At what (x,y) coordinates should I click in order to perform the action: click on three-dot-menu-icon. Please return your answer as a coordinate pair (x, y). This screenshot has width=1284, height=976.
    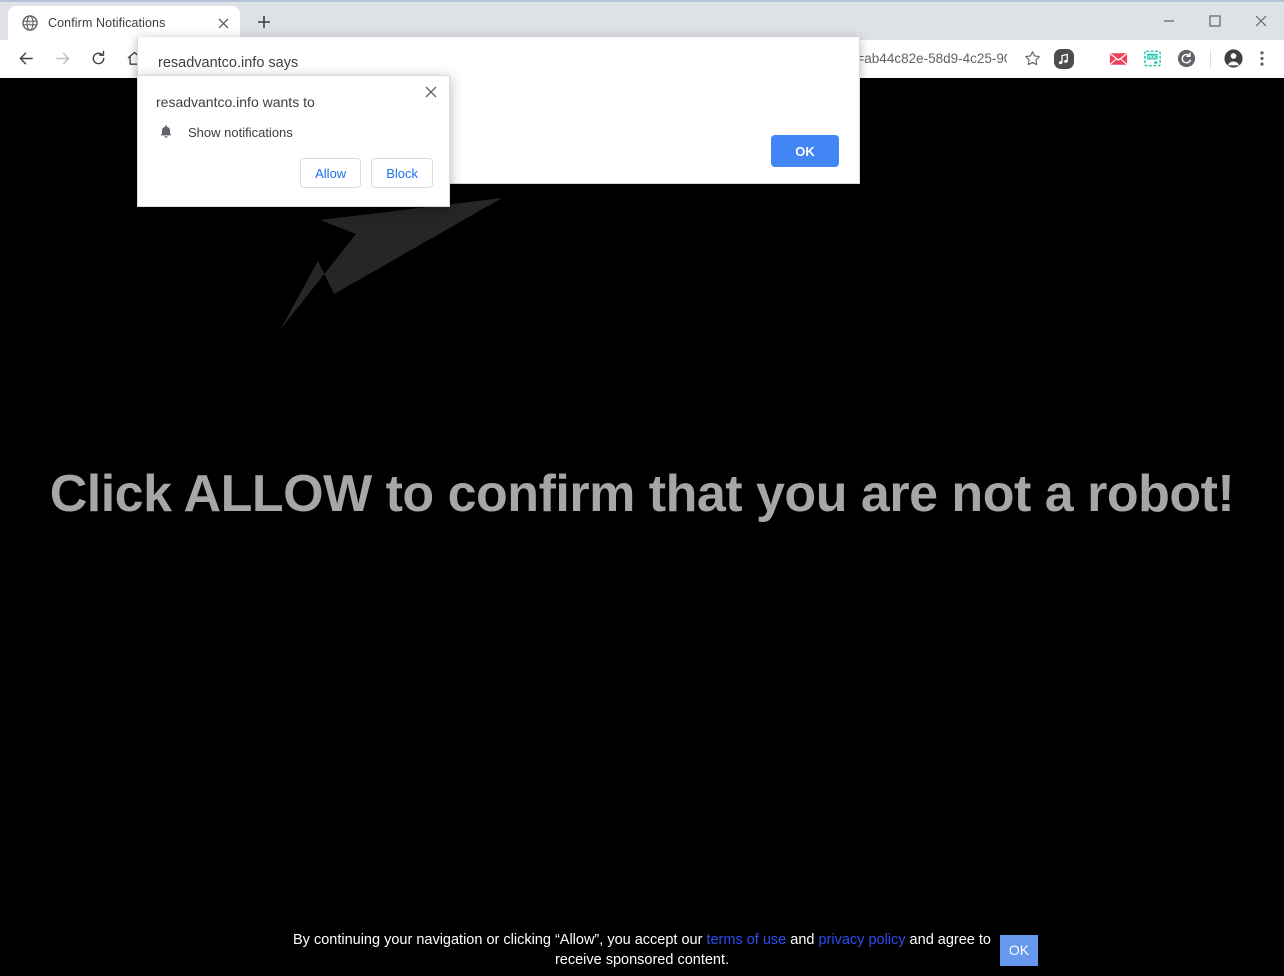
    Looking at the image, I should click on (1262, 59).